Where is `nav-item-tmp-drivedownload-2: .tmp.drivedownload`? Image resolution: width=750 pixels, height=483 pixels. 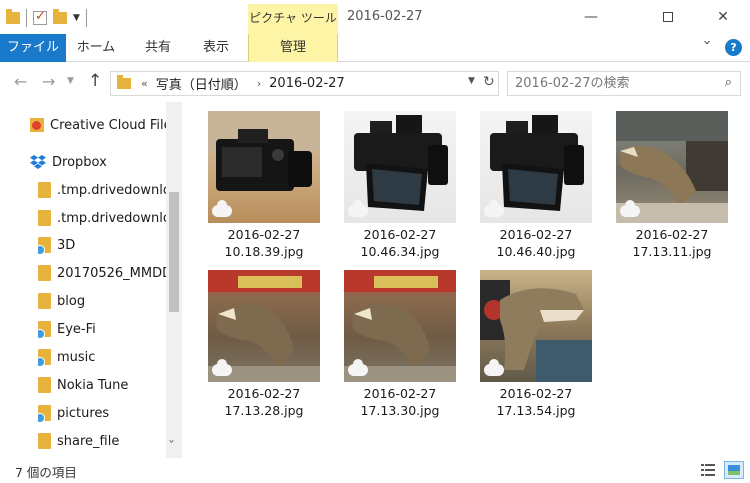
nav-item-tmp-drivedownload-2: .tmp.drivedownload is located at coordinates (110, 218).